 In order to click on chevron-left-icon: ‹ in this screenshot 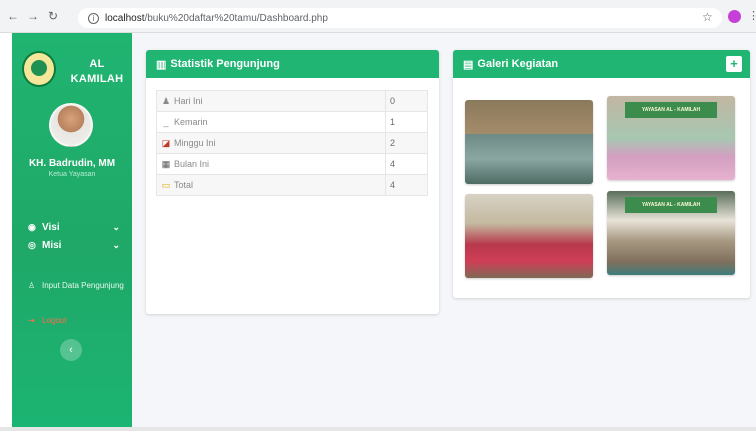, I will do `click(71, 350)`.